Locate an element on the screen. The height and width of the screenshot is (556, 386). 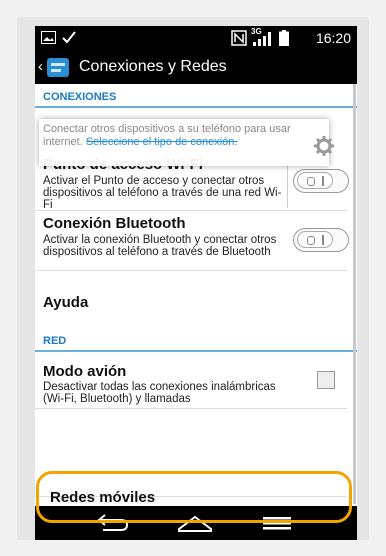
action-bar: ‹ Conexiones y Redes is located at coordinates (196, 67).